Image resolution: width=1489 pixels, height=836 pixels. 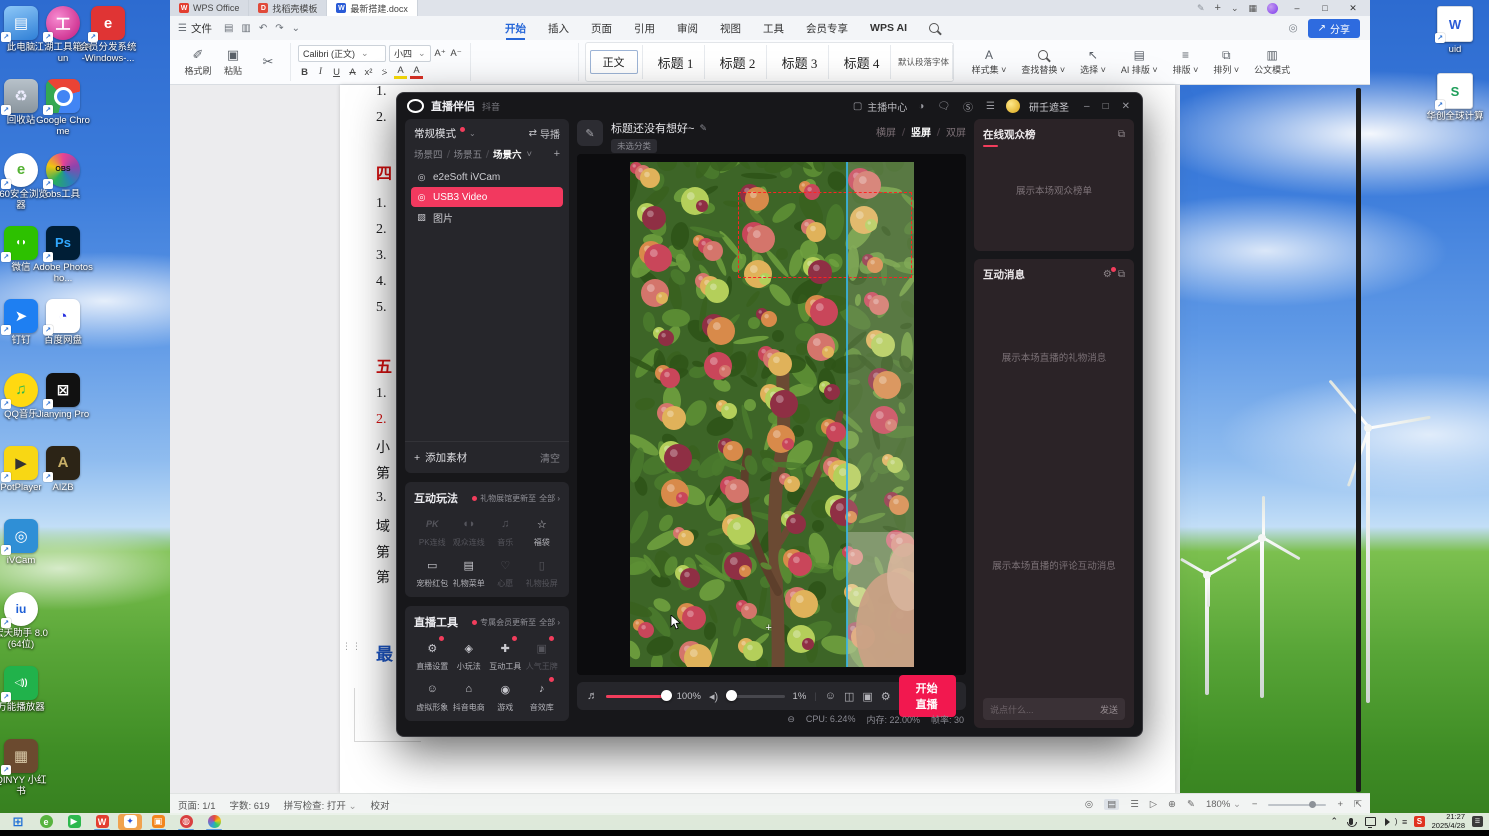 I want to click on wps-minimize-button: –, so click(x=1297, y=8).